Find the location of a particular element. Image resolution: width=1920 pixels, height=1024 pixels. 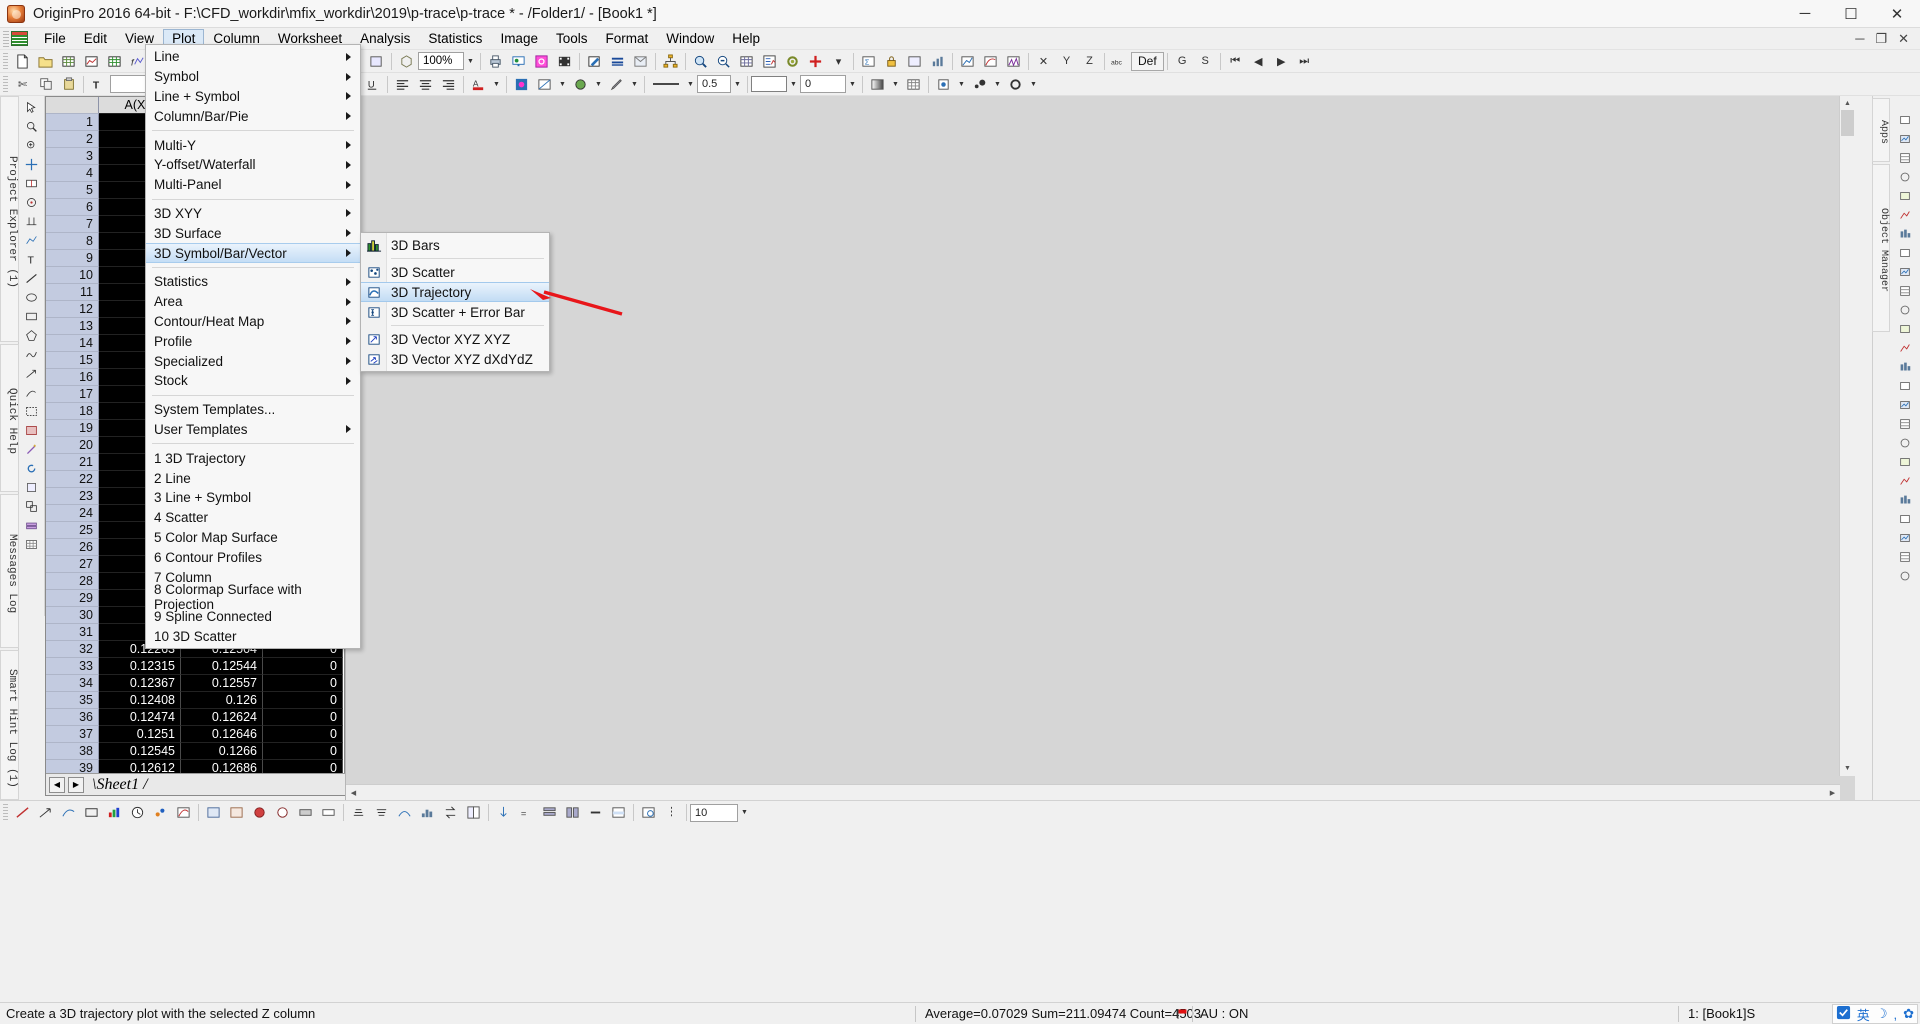

row-index-cell: 19 is located at coordinates (72, 428).